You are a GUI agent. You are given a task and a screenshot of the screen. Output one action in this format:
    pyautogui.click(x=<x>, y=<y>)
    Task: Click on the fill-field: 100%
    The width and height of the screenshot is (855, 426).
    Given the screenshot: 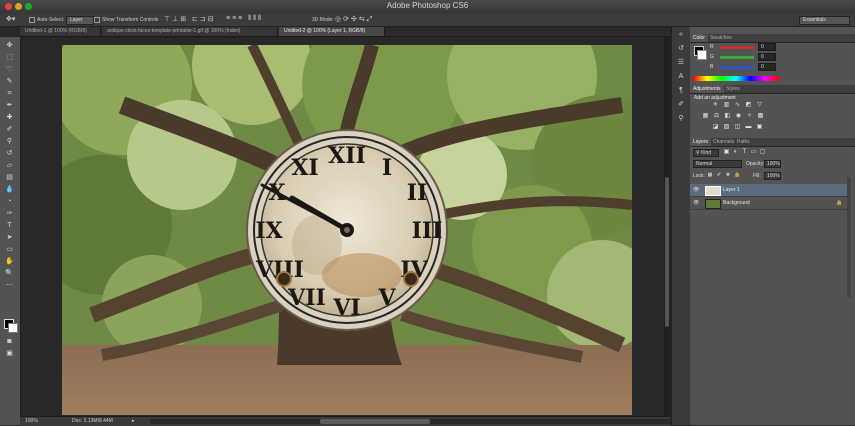 What is the action you would take?
    pyautogui.click(x=772, y=176)
    